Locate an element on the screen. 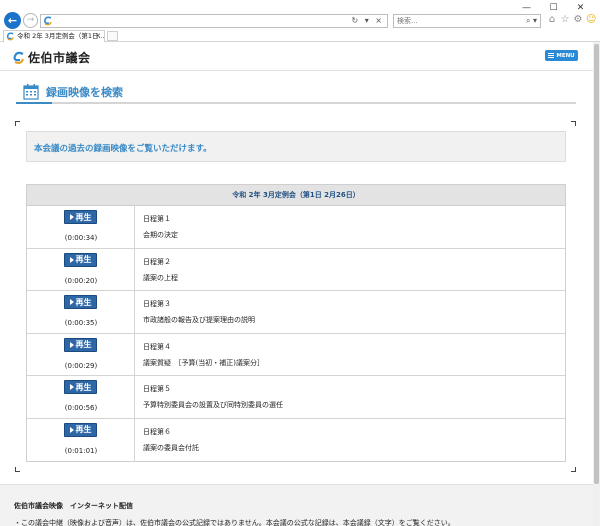  row-play-cell: 再生 (0:00:29) is located at coordinates (81, 354).